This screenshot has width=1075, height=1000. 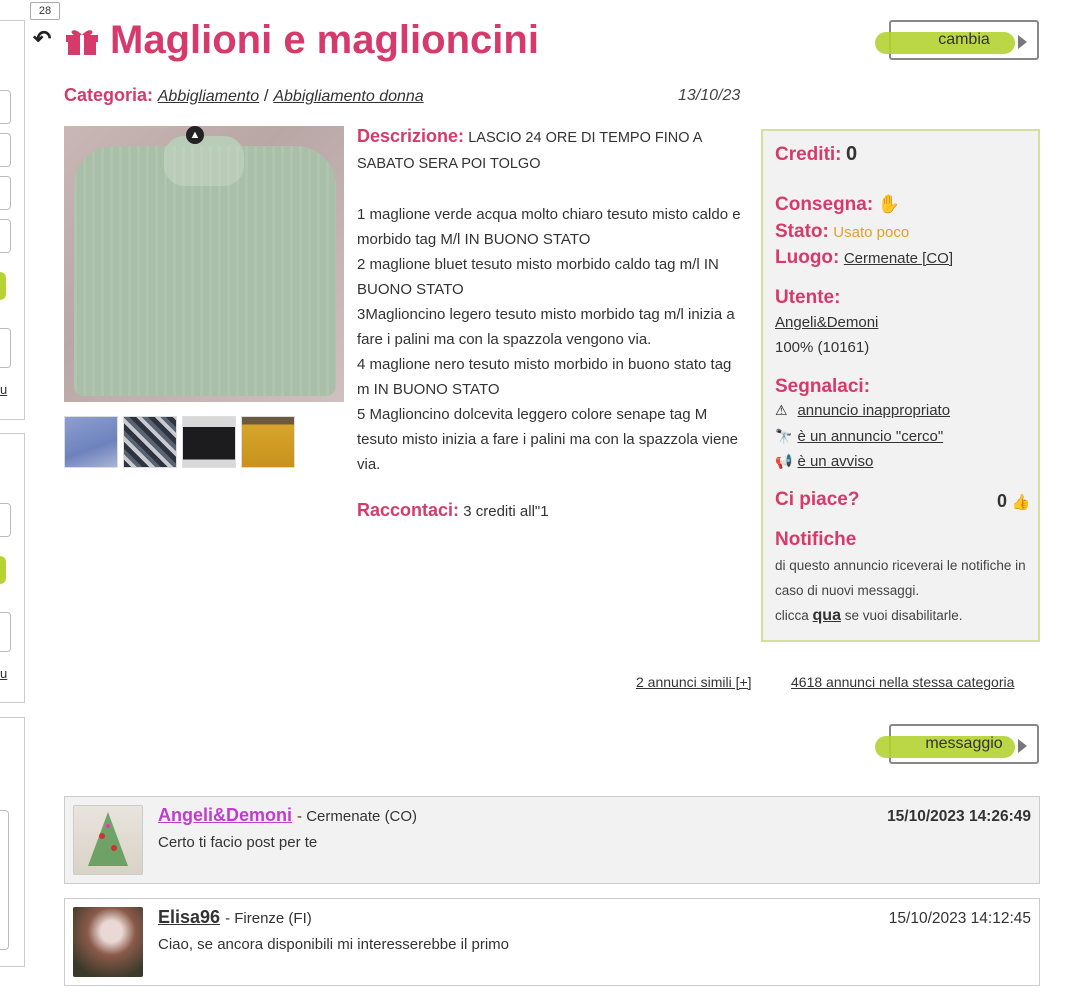 I want to click on notifiche-disable-link: qua, so click(x=827, y=615).